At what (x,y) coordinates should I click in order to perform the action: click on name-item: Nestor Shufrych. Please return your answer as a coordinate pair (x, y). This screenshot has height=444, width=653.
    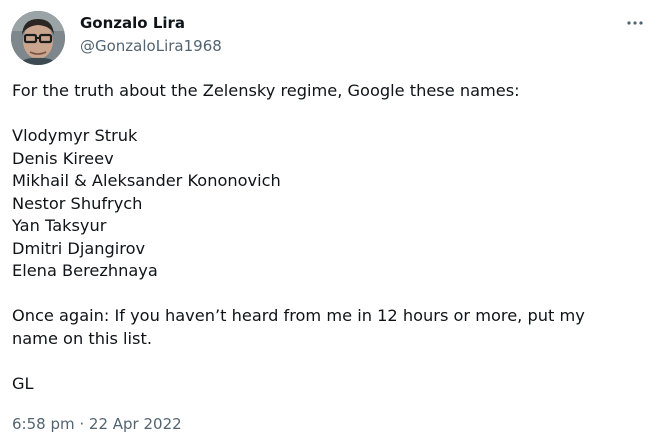
    Looking at the image, I should click on (77, 203).